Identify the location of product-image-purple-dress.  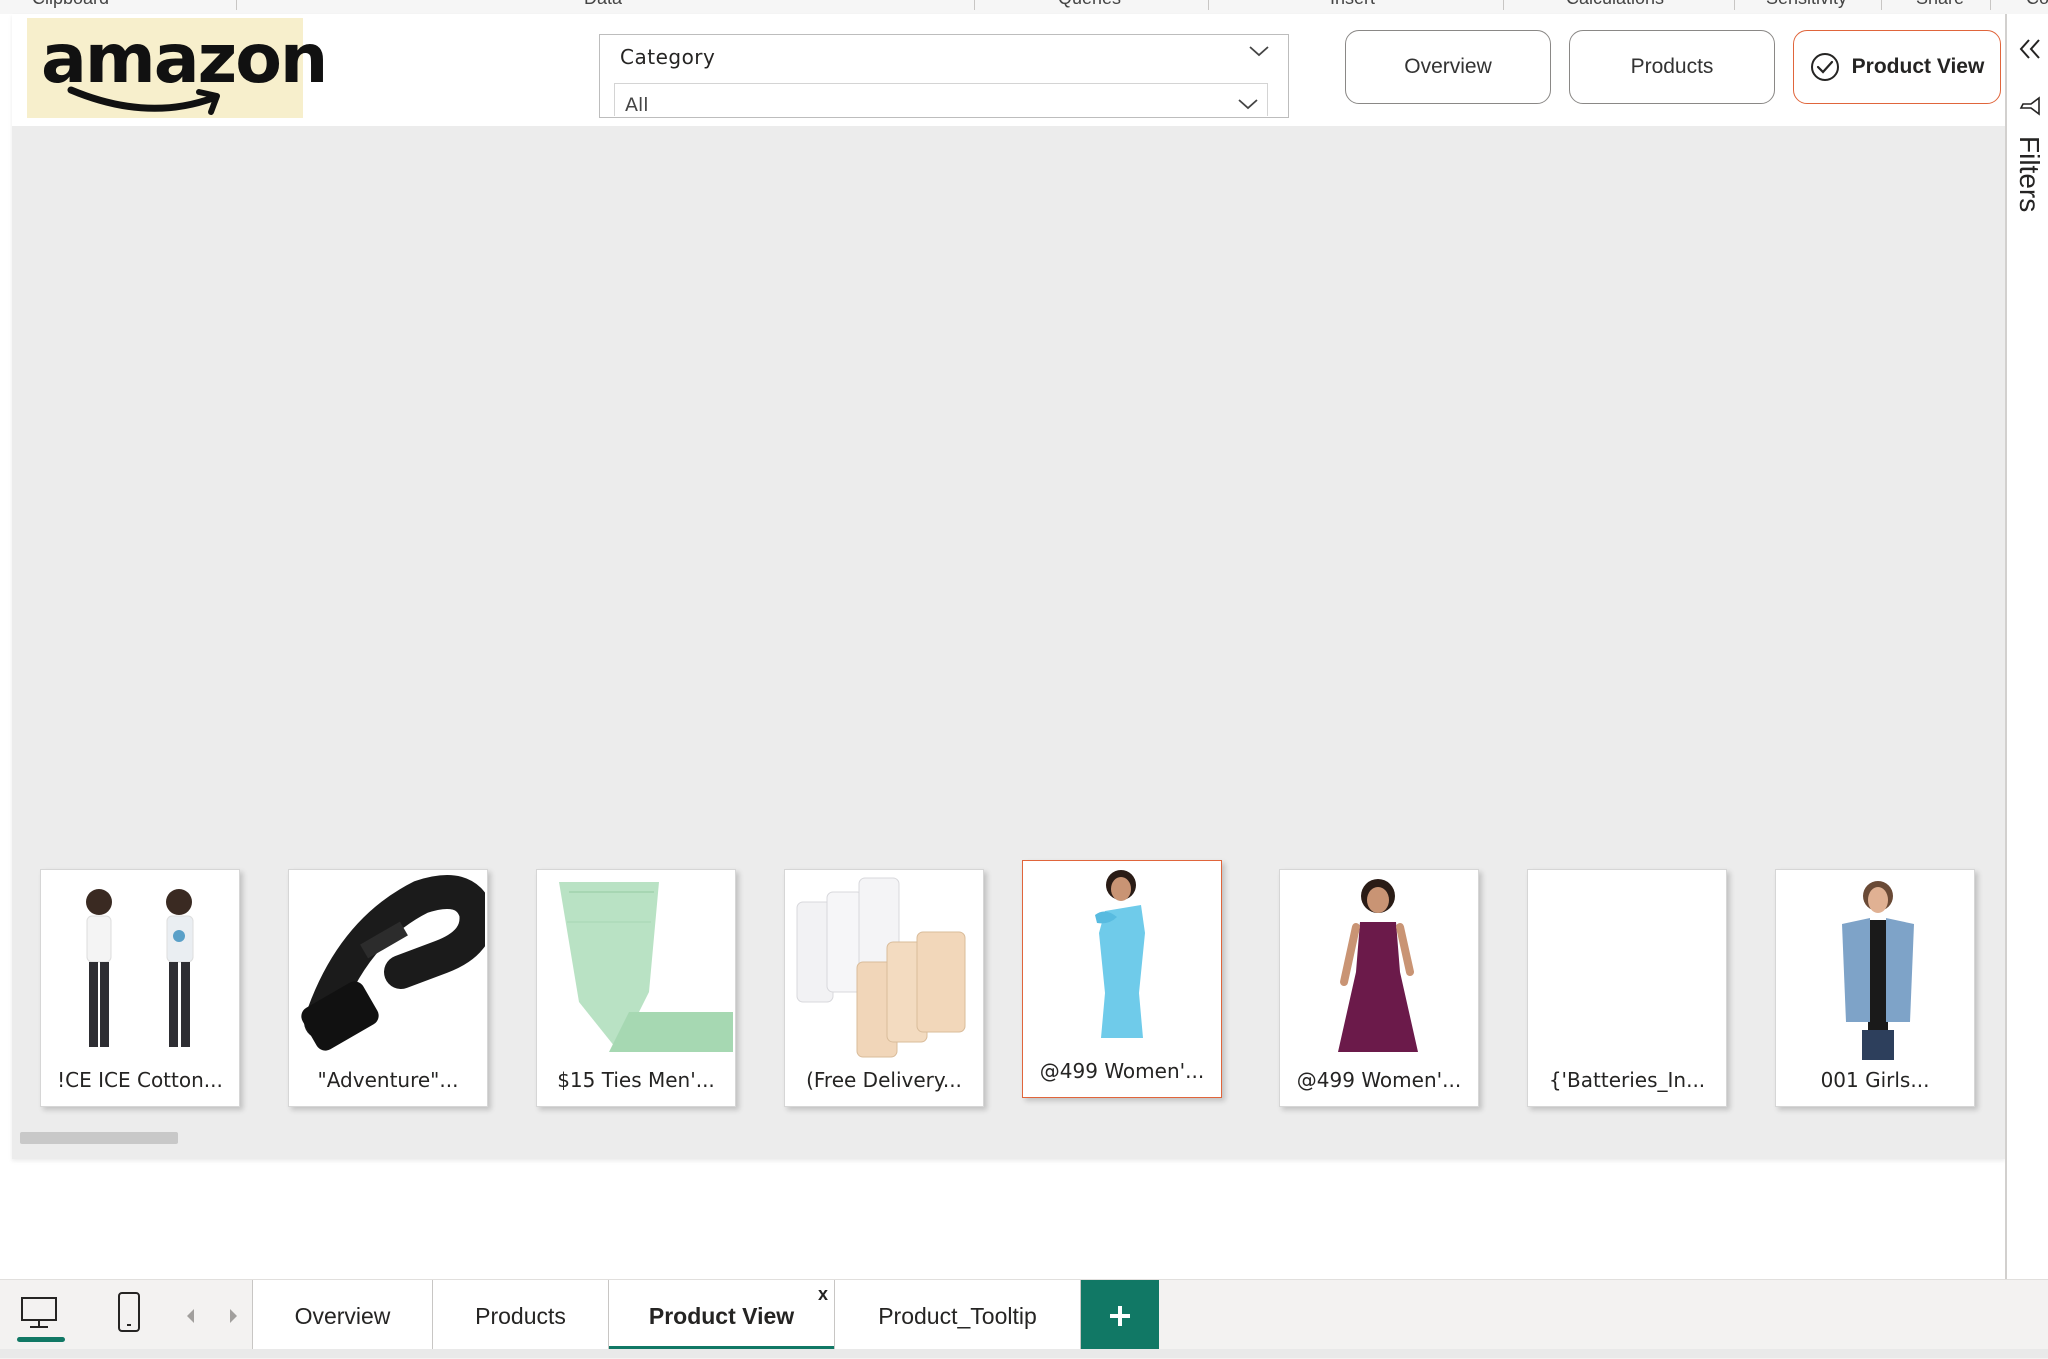
(1379, 967).